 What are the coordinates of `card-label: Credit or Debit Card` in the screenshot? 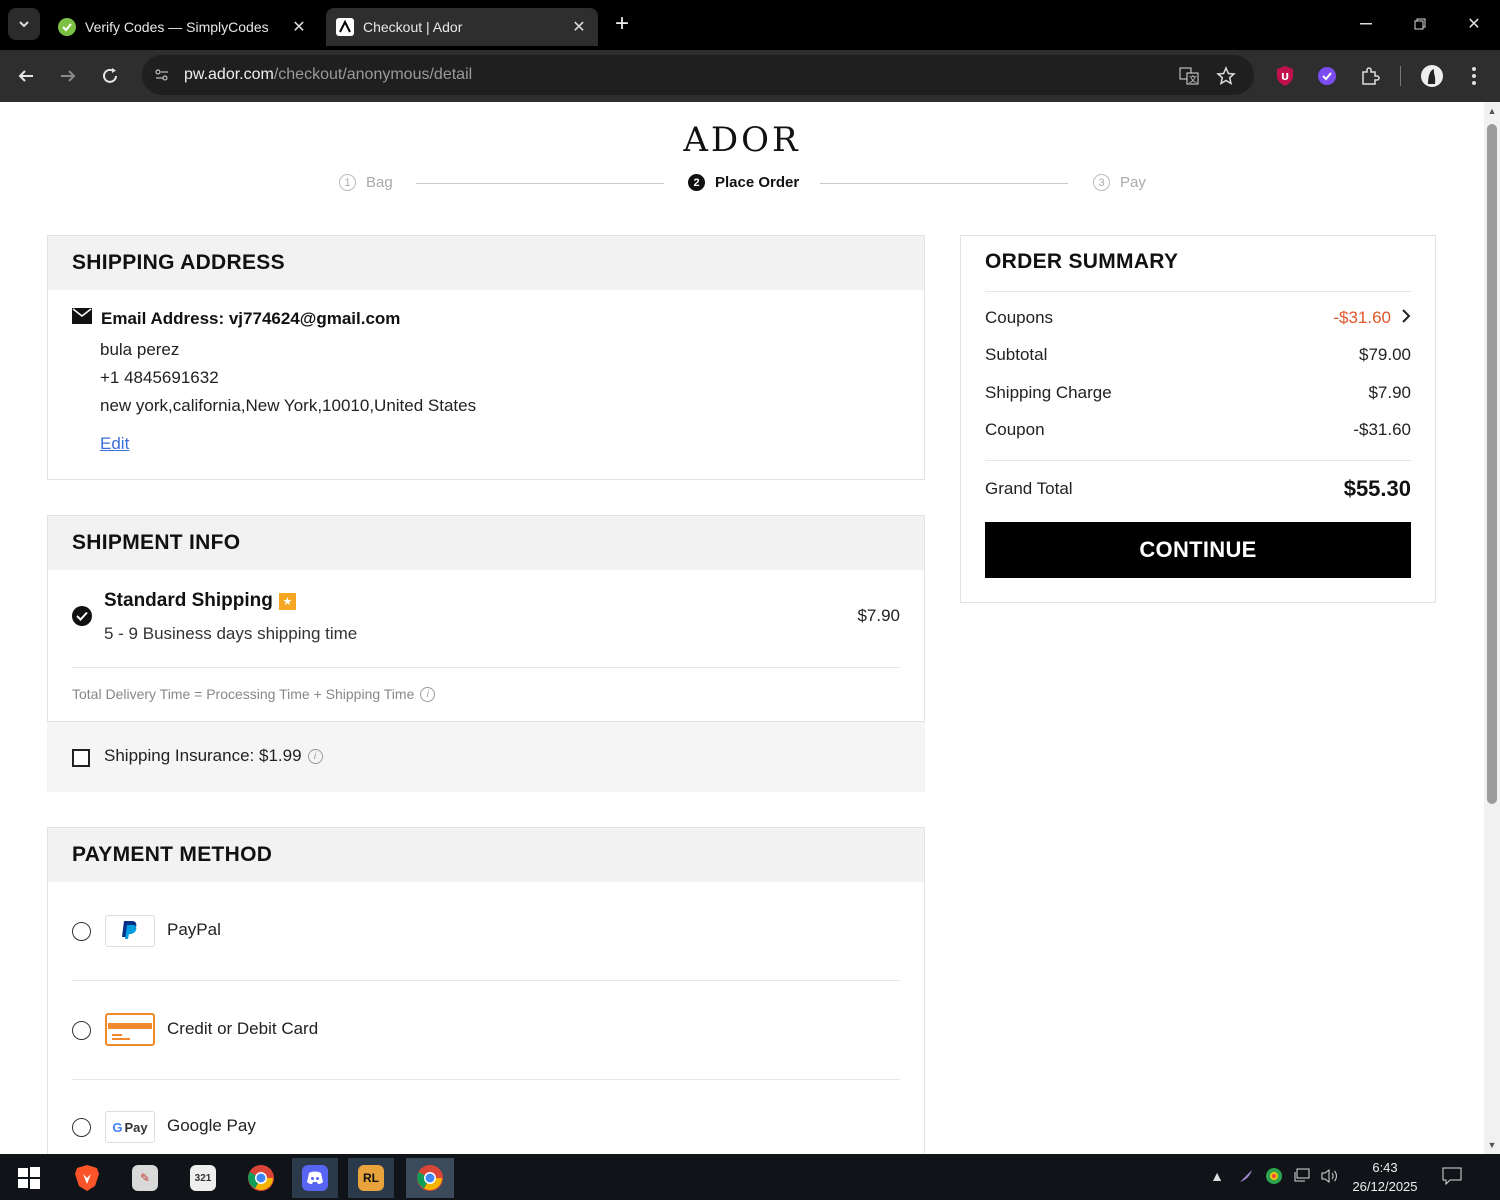 It's located at (243, 1028).